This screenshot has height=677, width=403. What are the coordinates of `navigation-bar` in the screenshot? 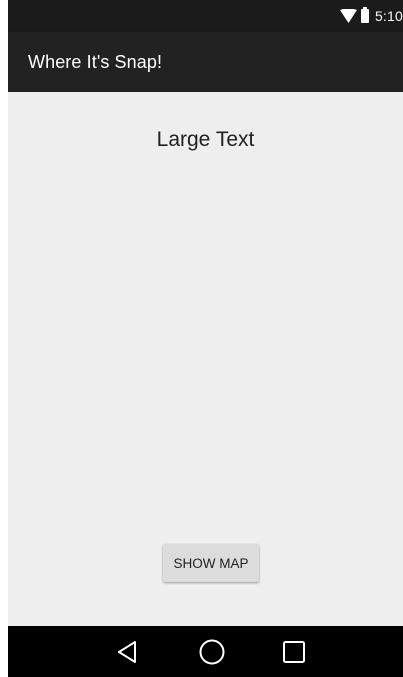 It's located at (205, 651).